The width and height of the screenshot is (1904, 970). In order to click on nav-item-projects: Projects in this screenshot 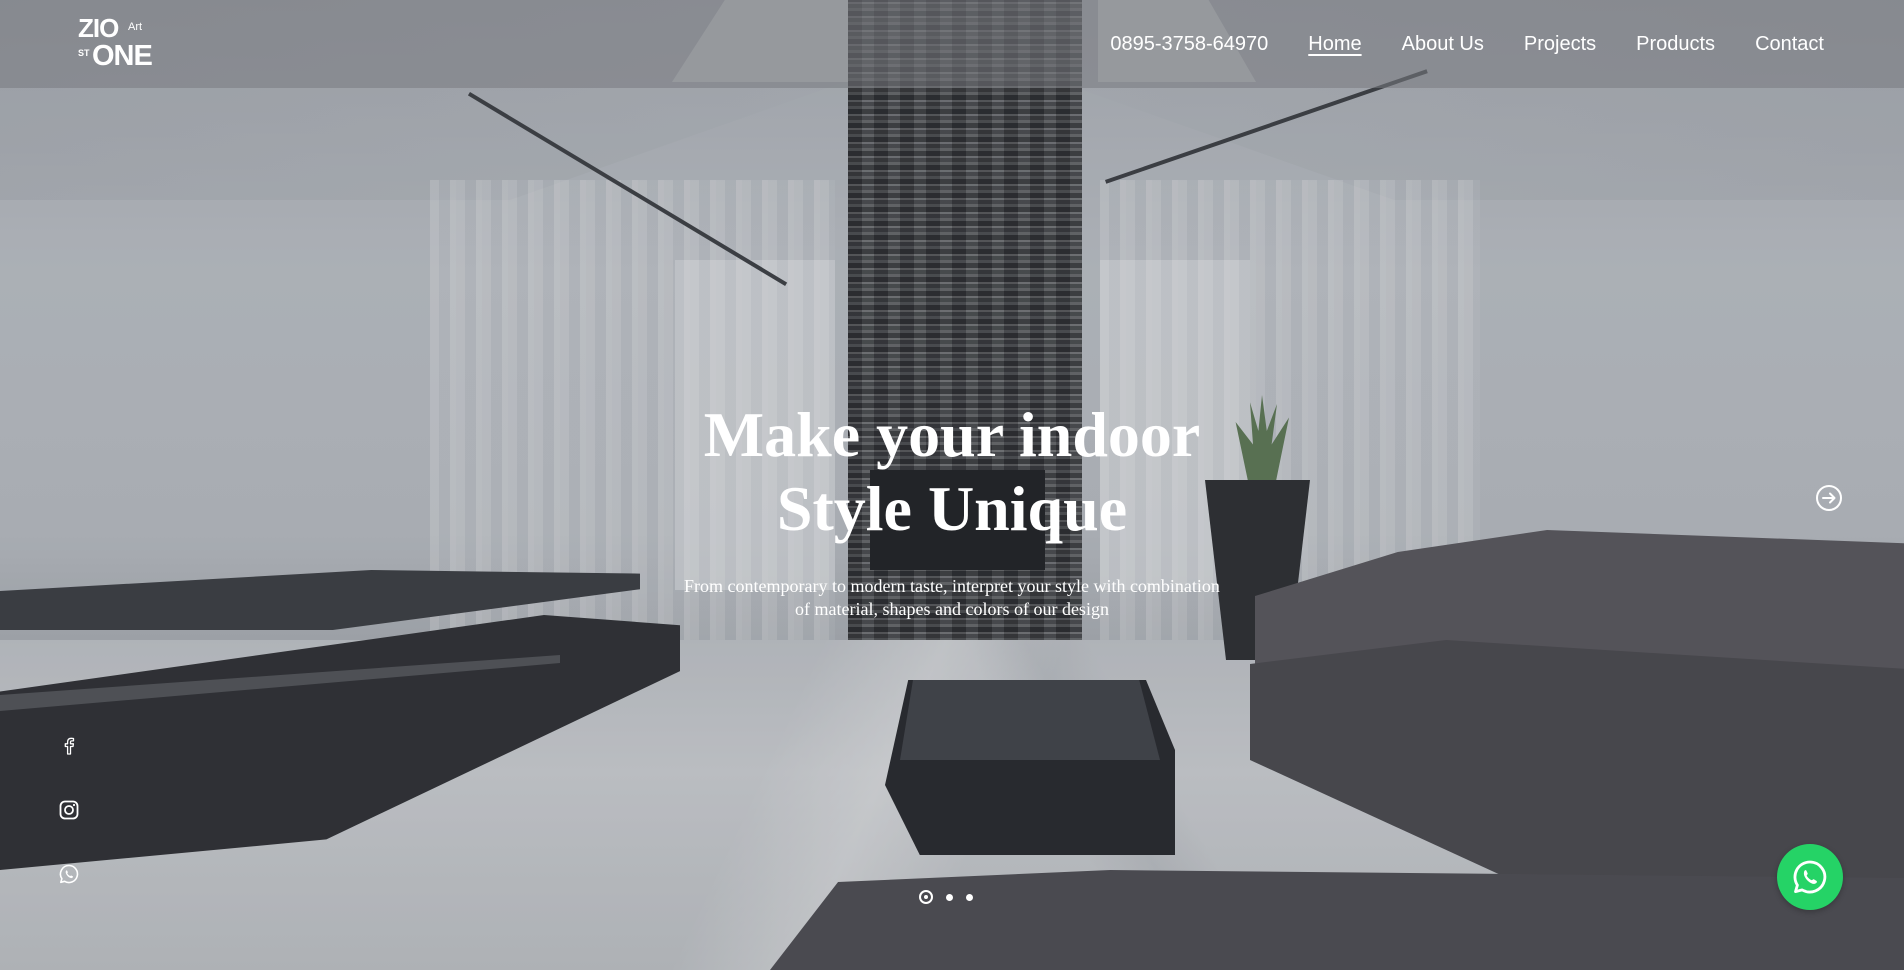, I will do `click(1560, 44)`.